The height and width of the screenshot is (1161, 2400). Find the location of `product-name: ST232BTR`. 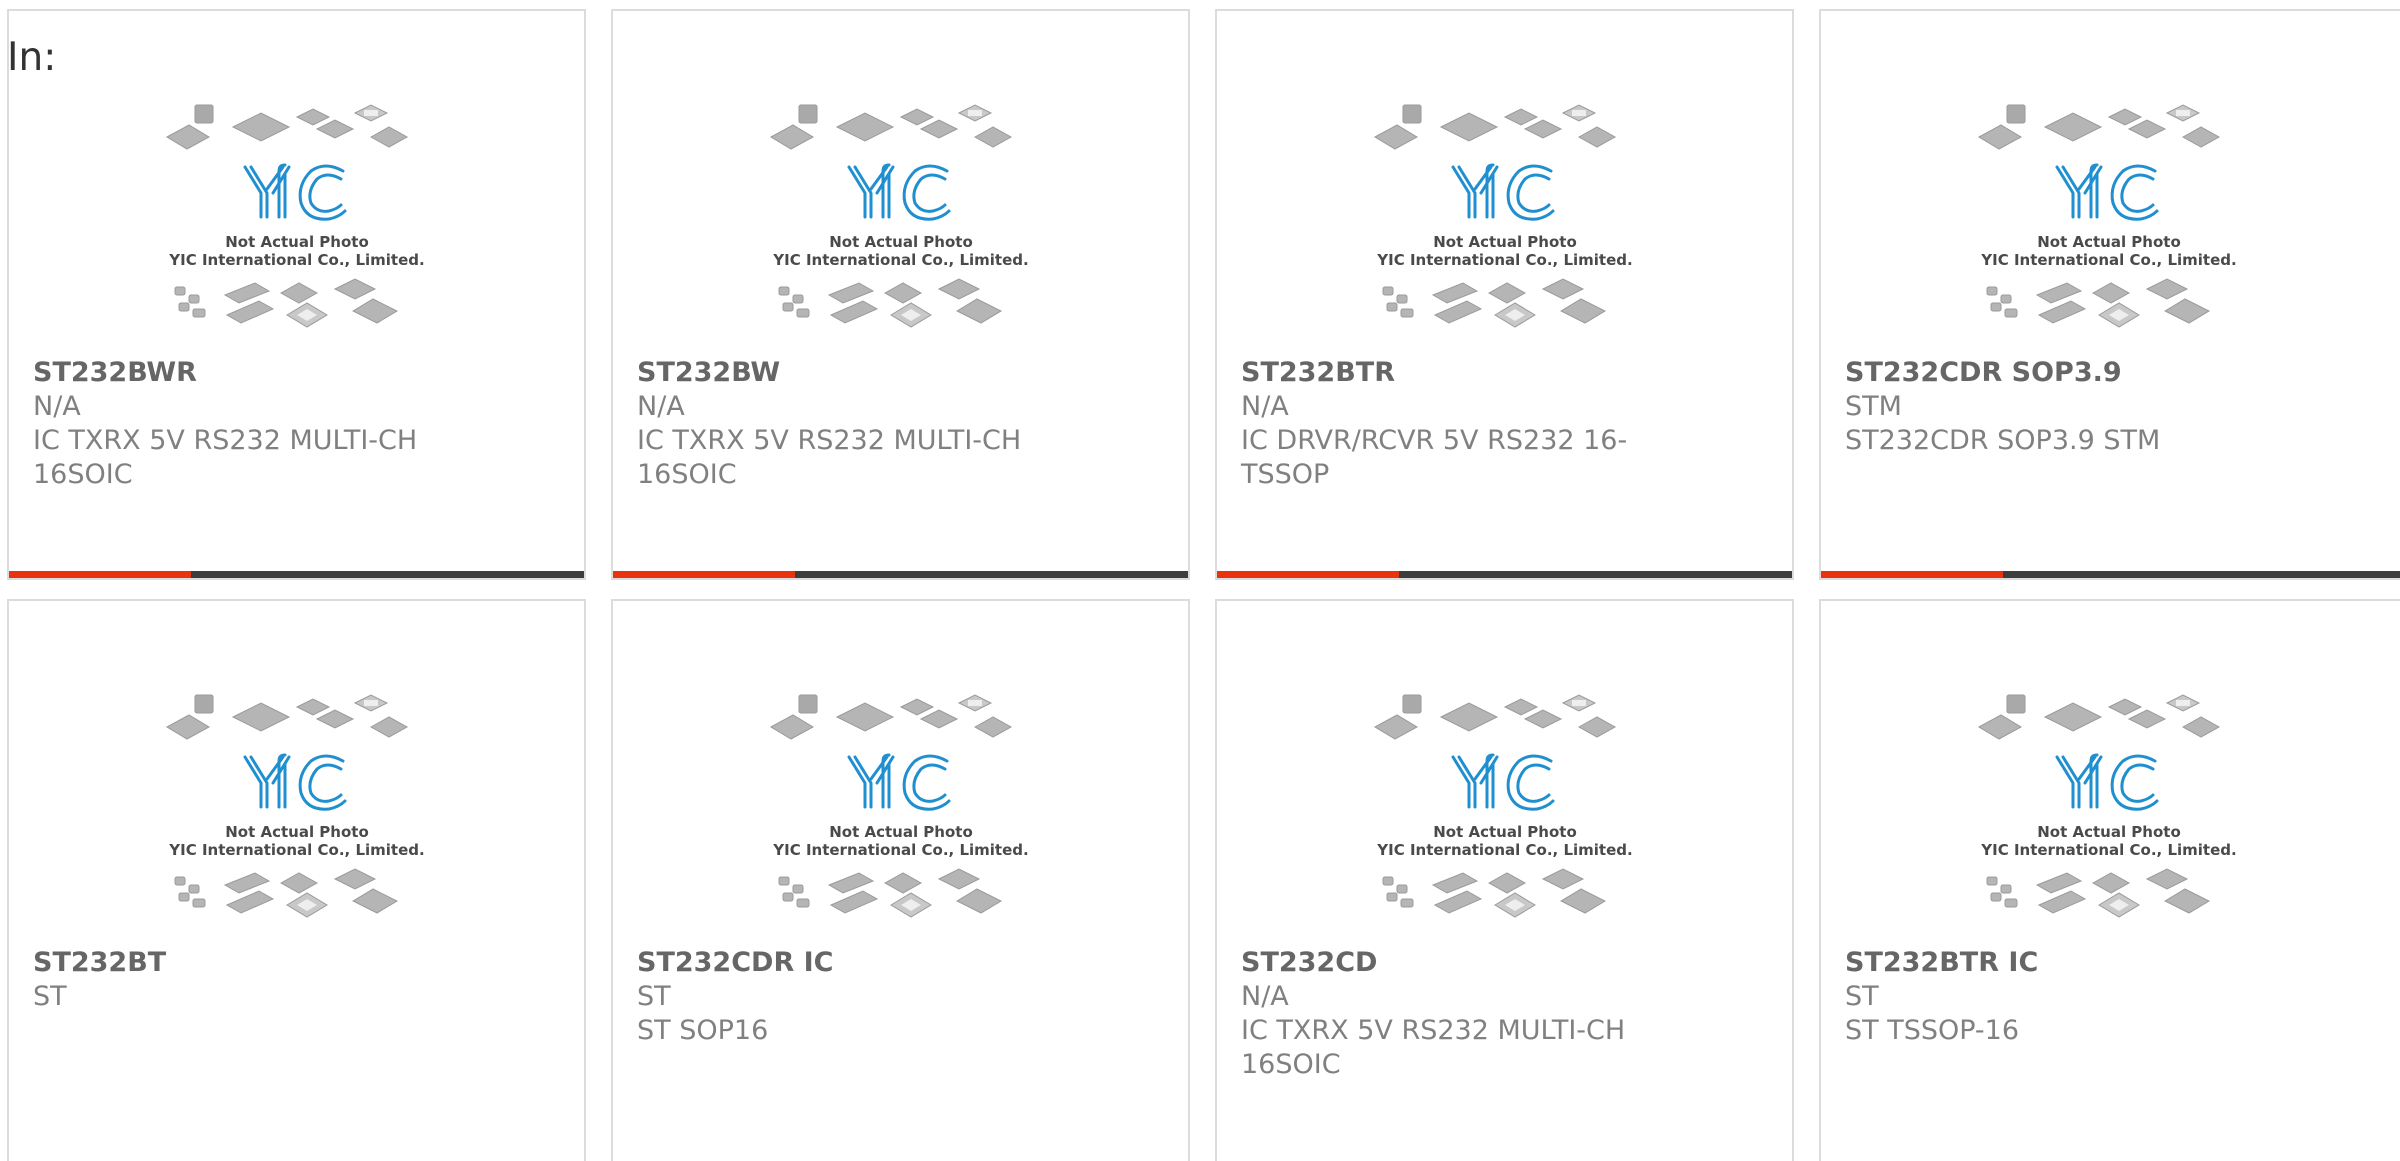

product-name: ST232BTR is located at coordinates (1436, 373).